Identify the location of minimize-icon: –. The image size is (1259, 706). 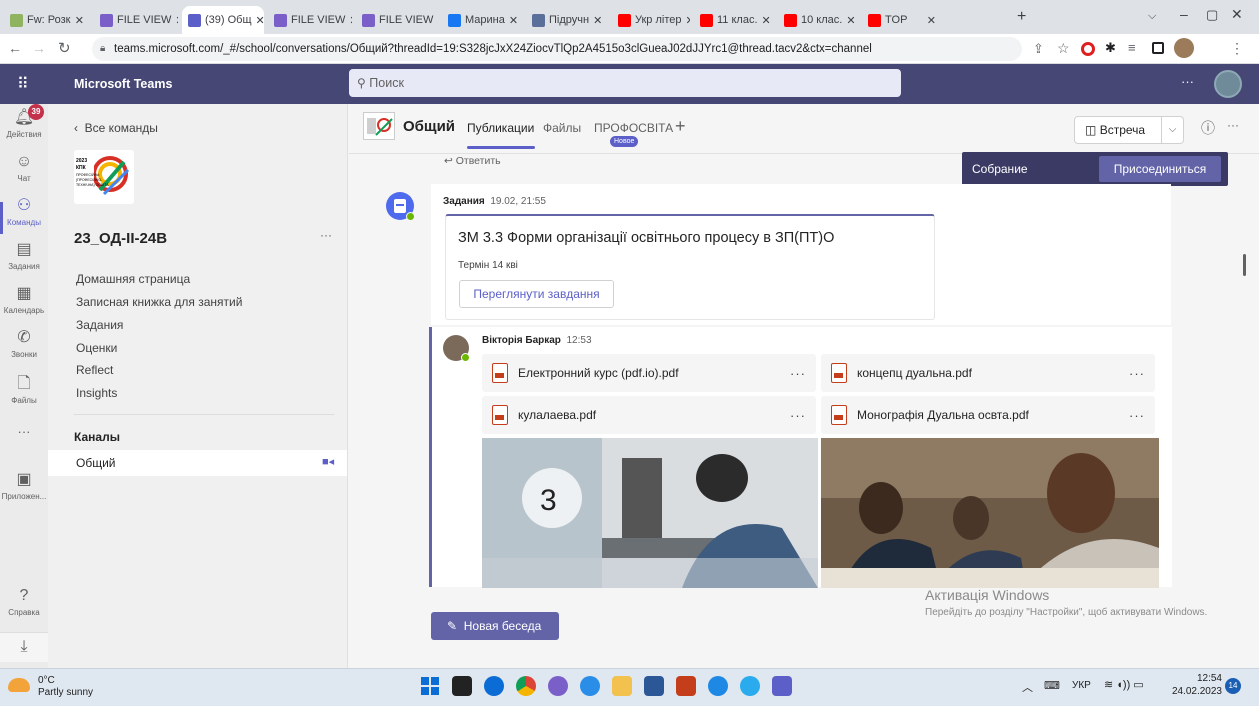
(1184, 14).